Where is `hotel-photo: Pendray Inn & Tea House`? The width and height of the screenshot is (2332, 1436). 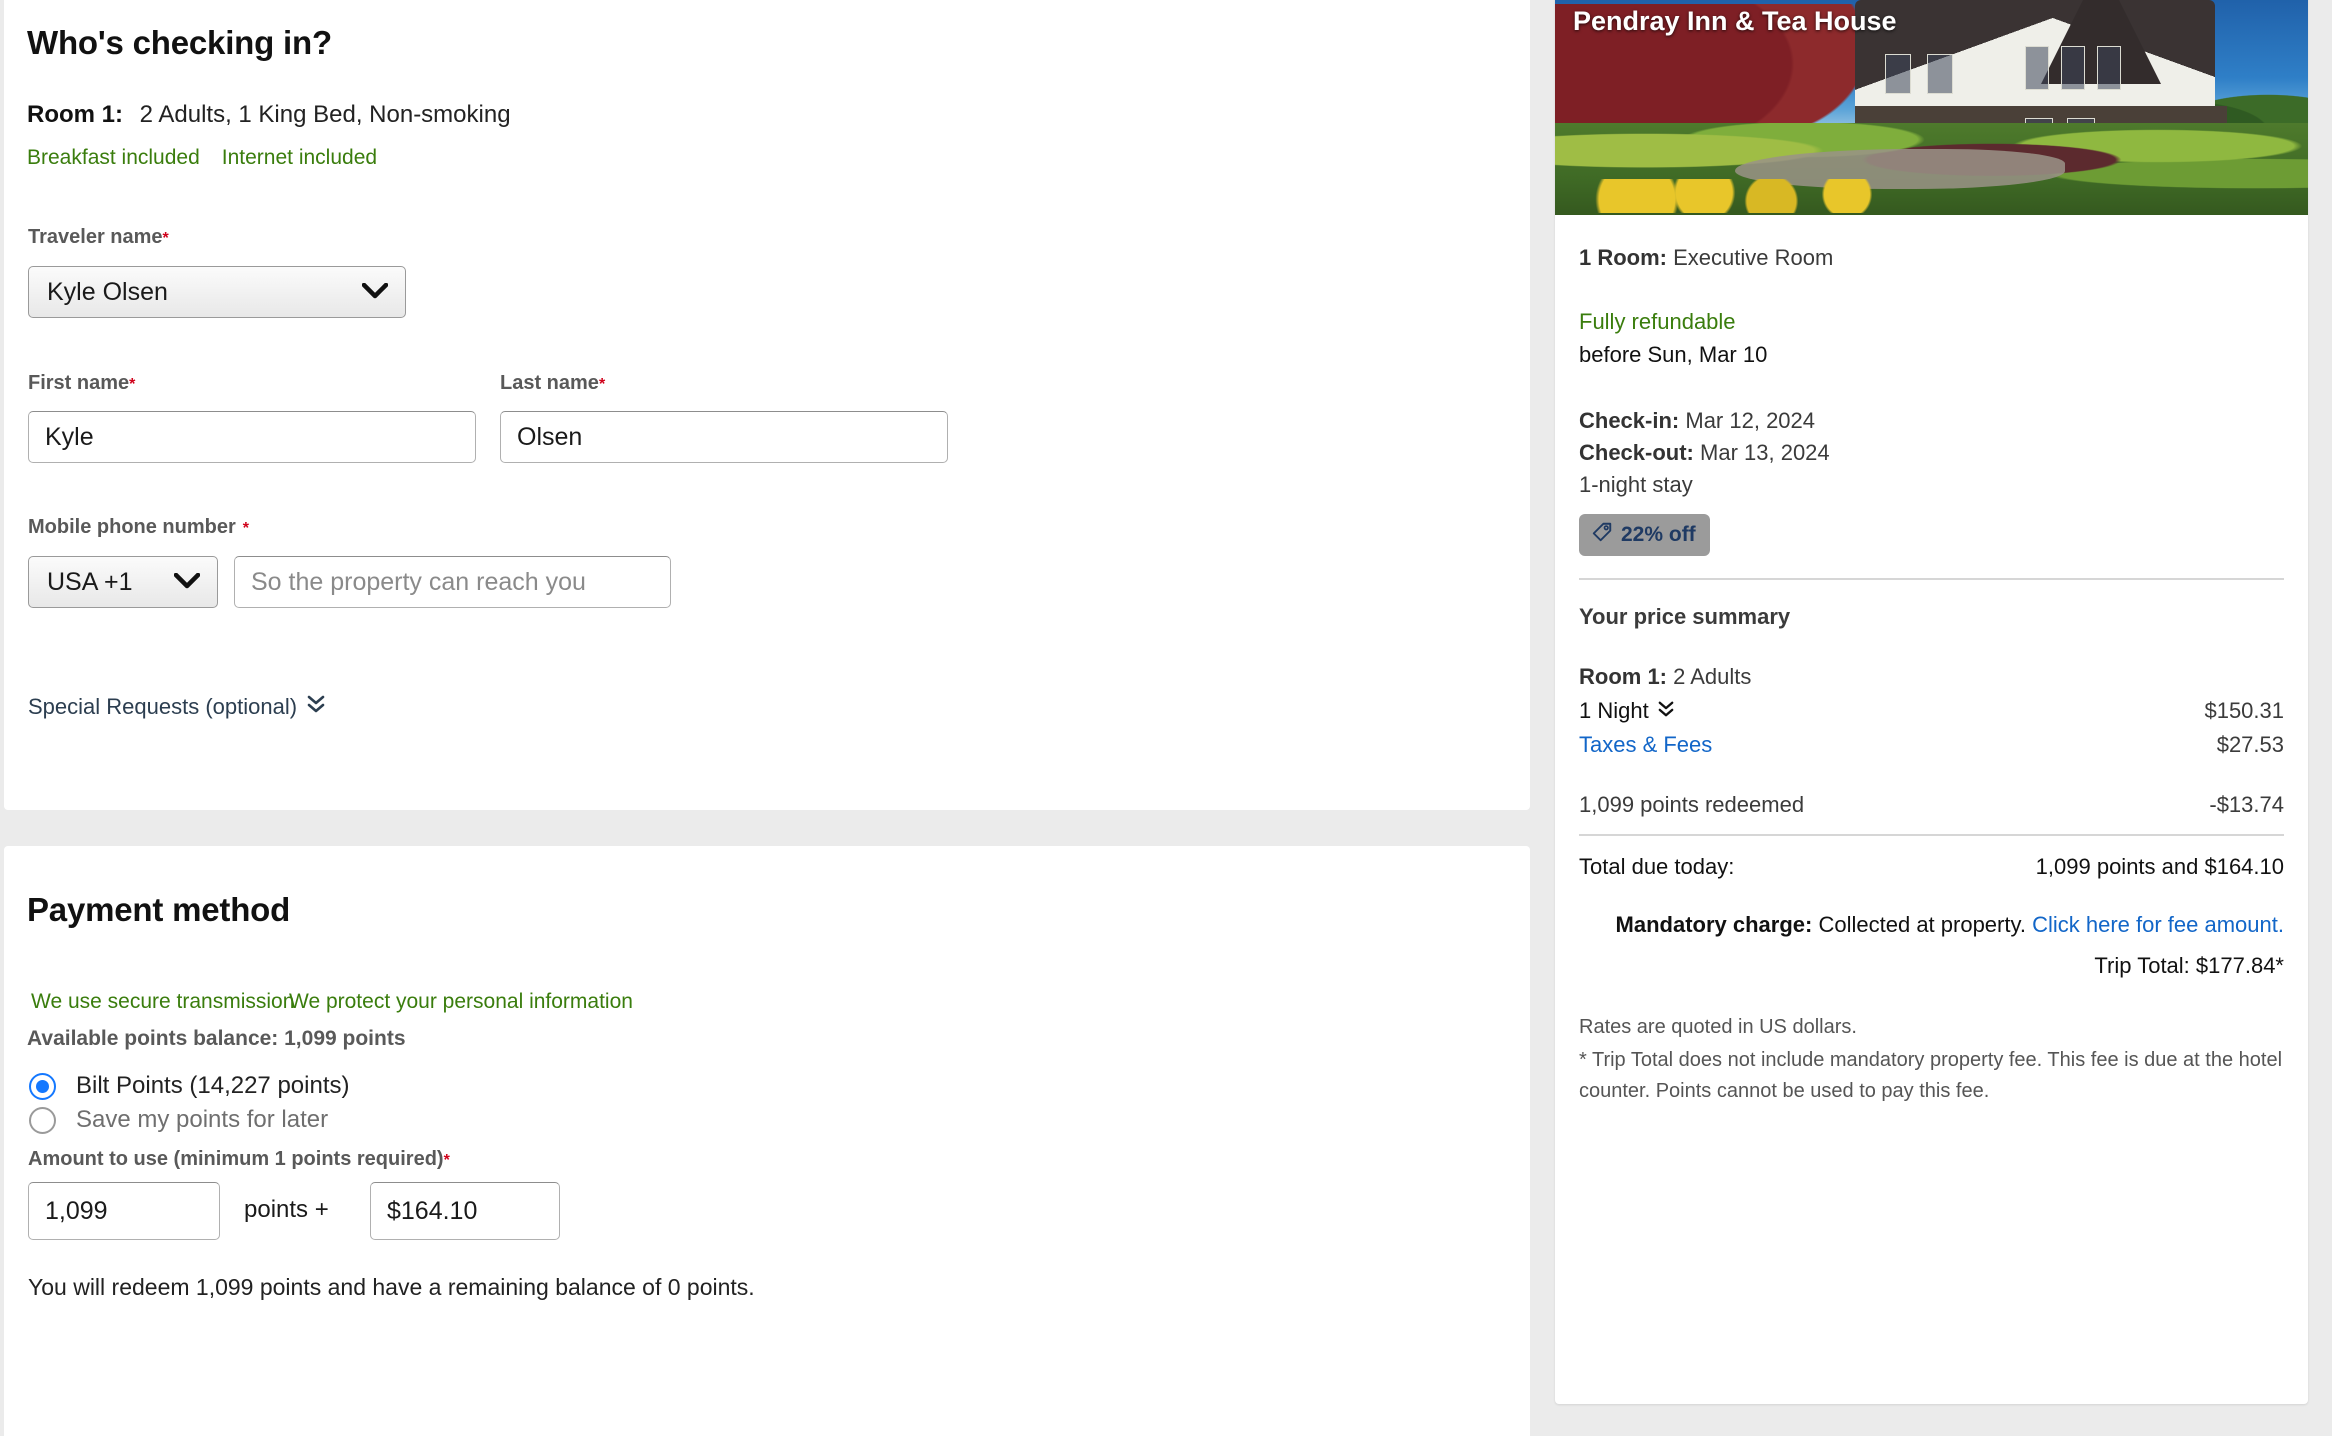 hotel-photo: Pendray Inn & Tea House is located at coordinates (1931, 107).